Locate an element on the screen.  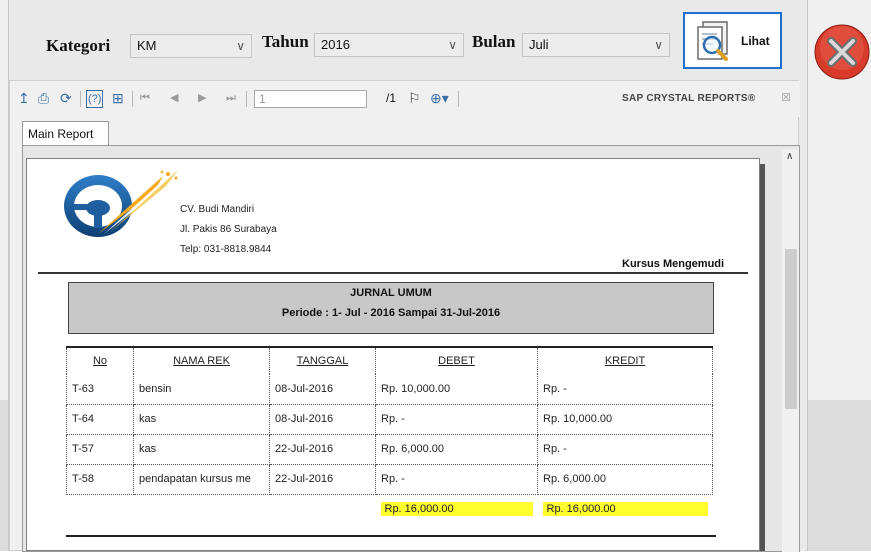
zoom-icon: ⊕▾ is located at coordinates (439, 98).